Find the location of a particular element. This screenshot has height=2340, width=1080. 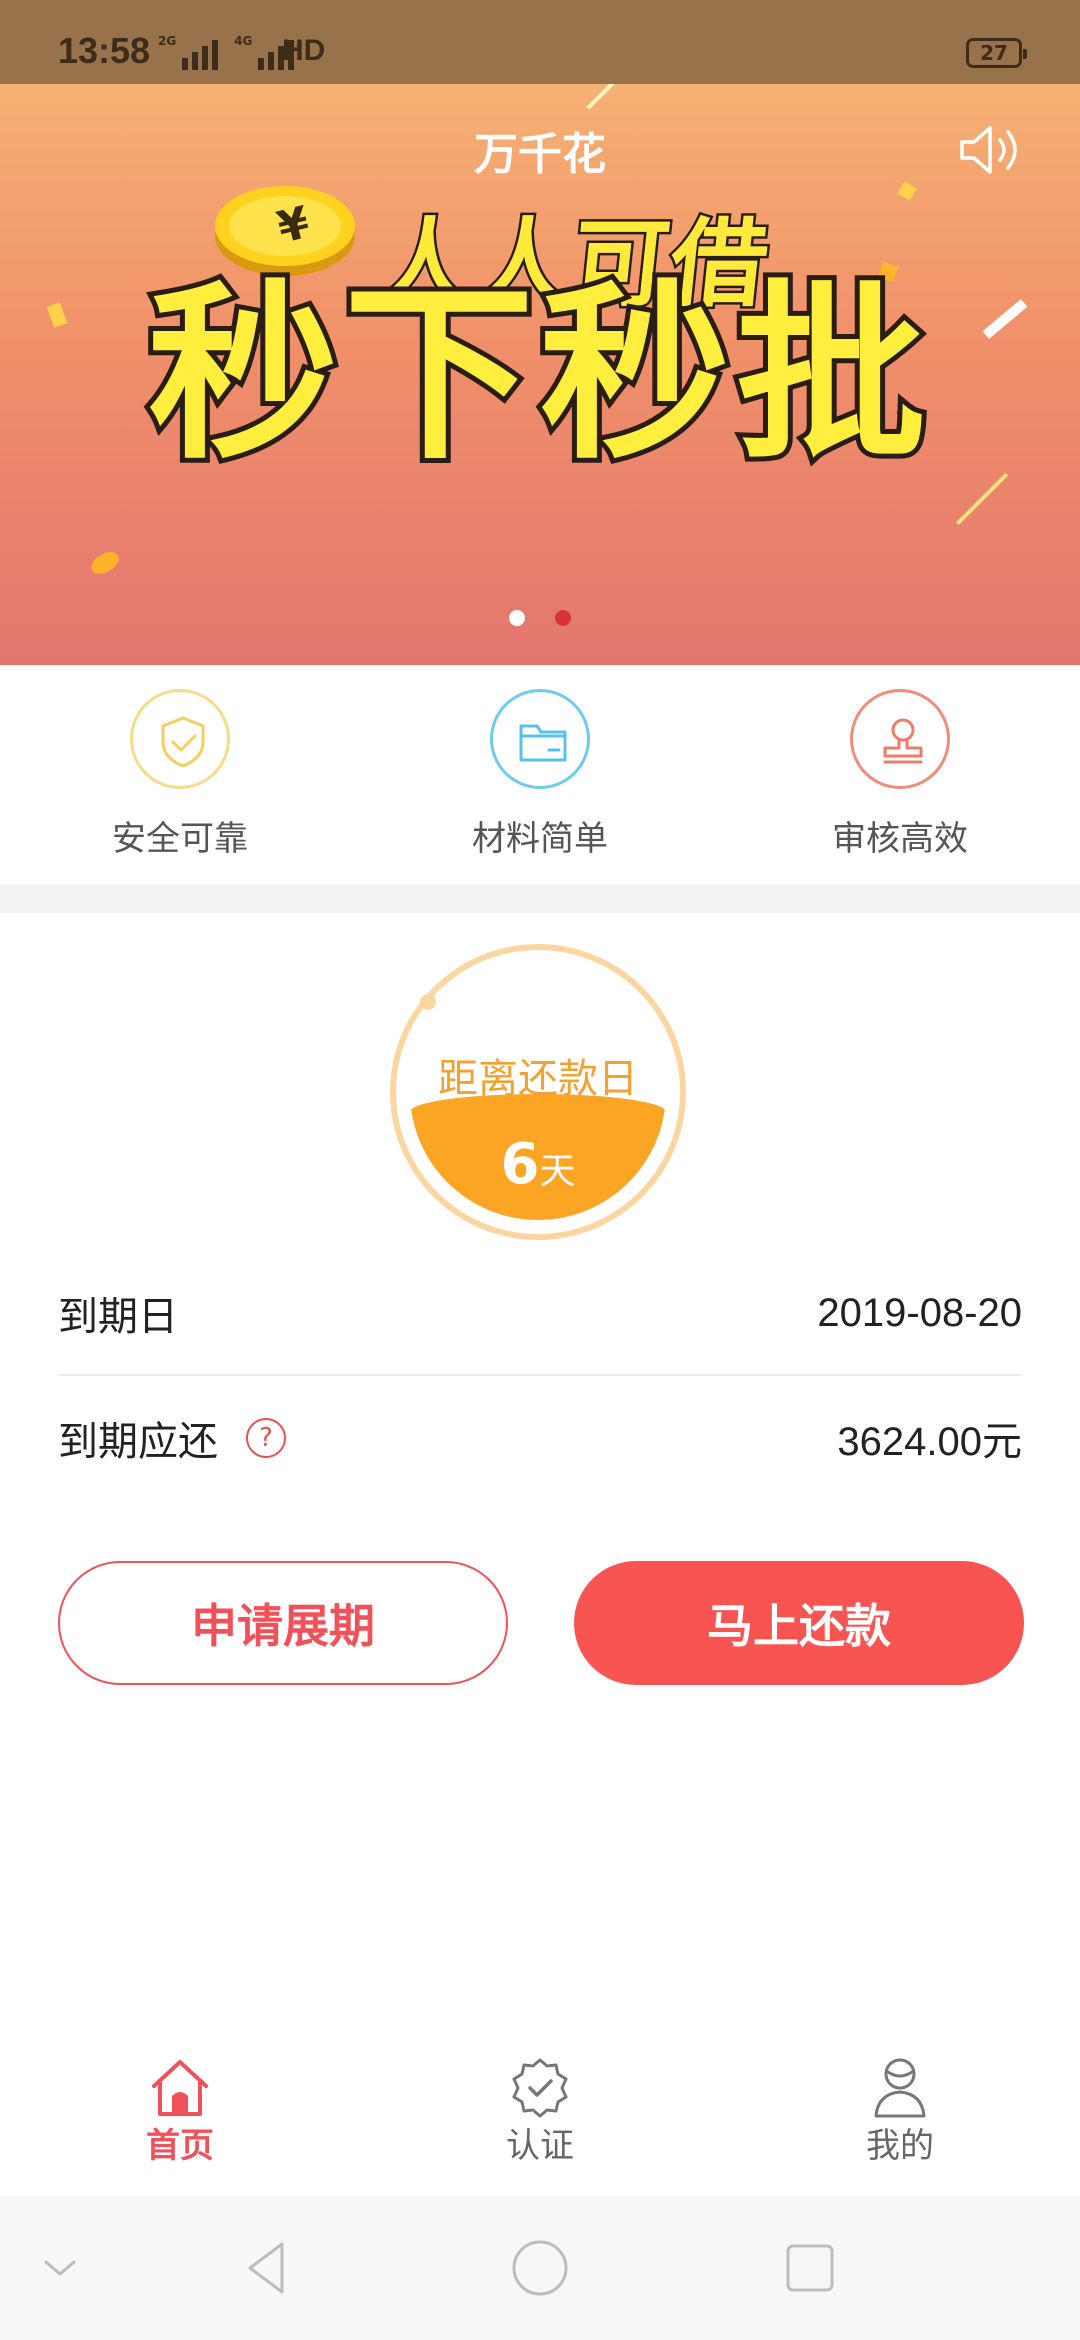

due-amount-value: 3624.00元 is located at coordinates (929, 1442).